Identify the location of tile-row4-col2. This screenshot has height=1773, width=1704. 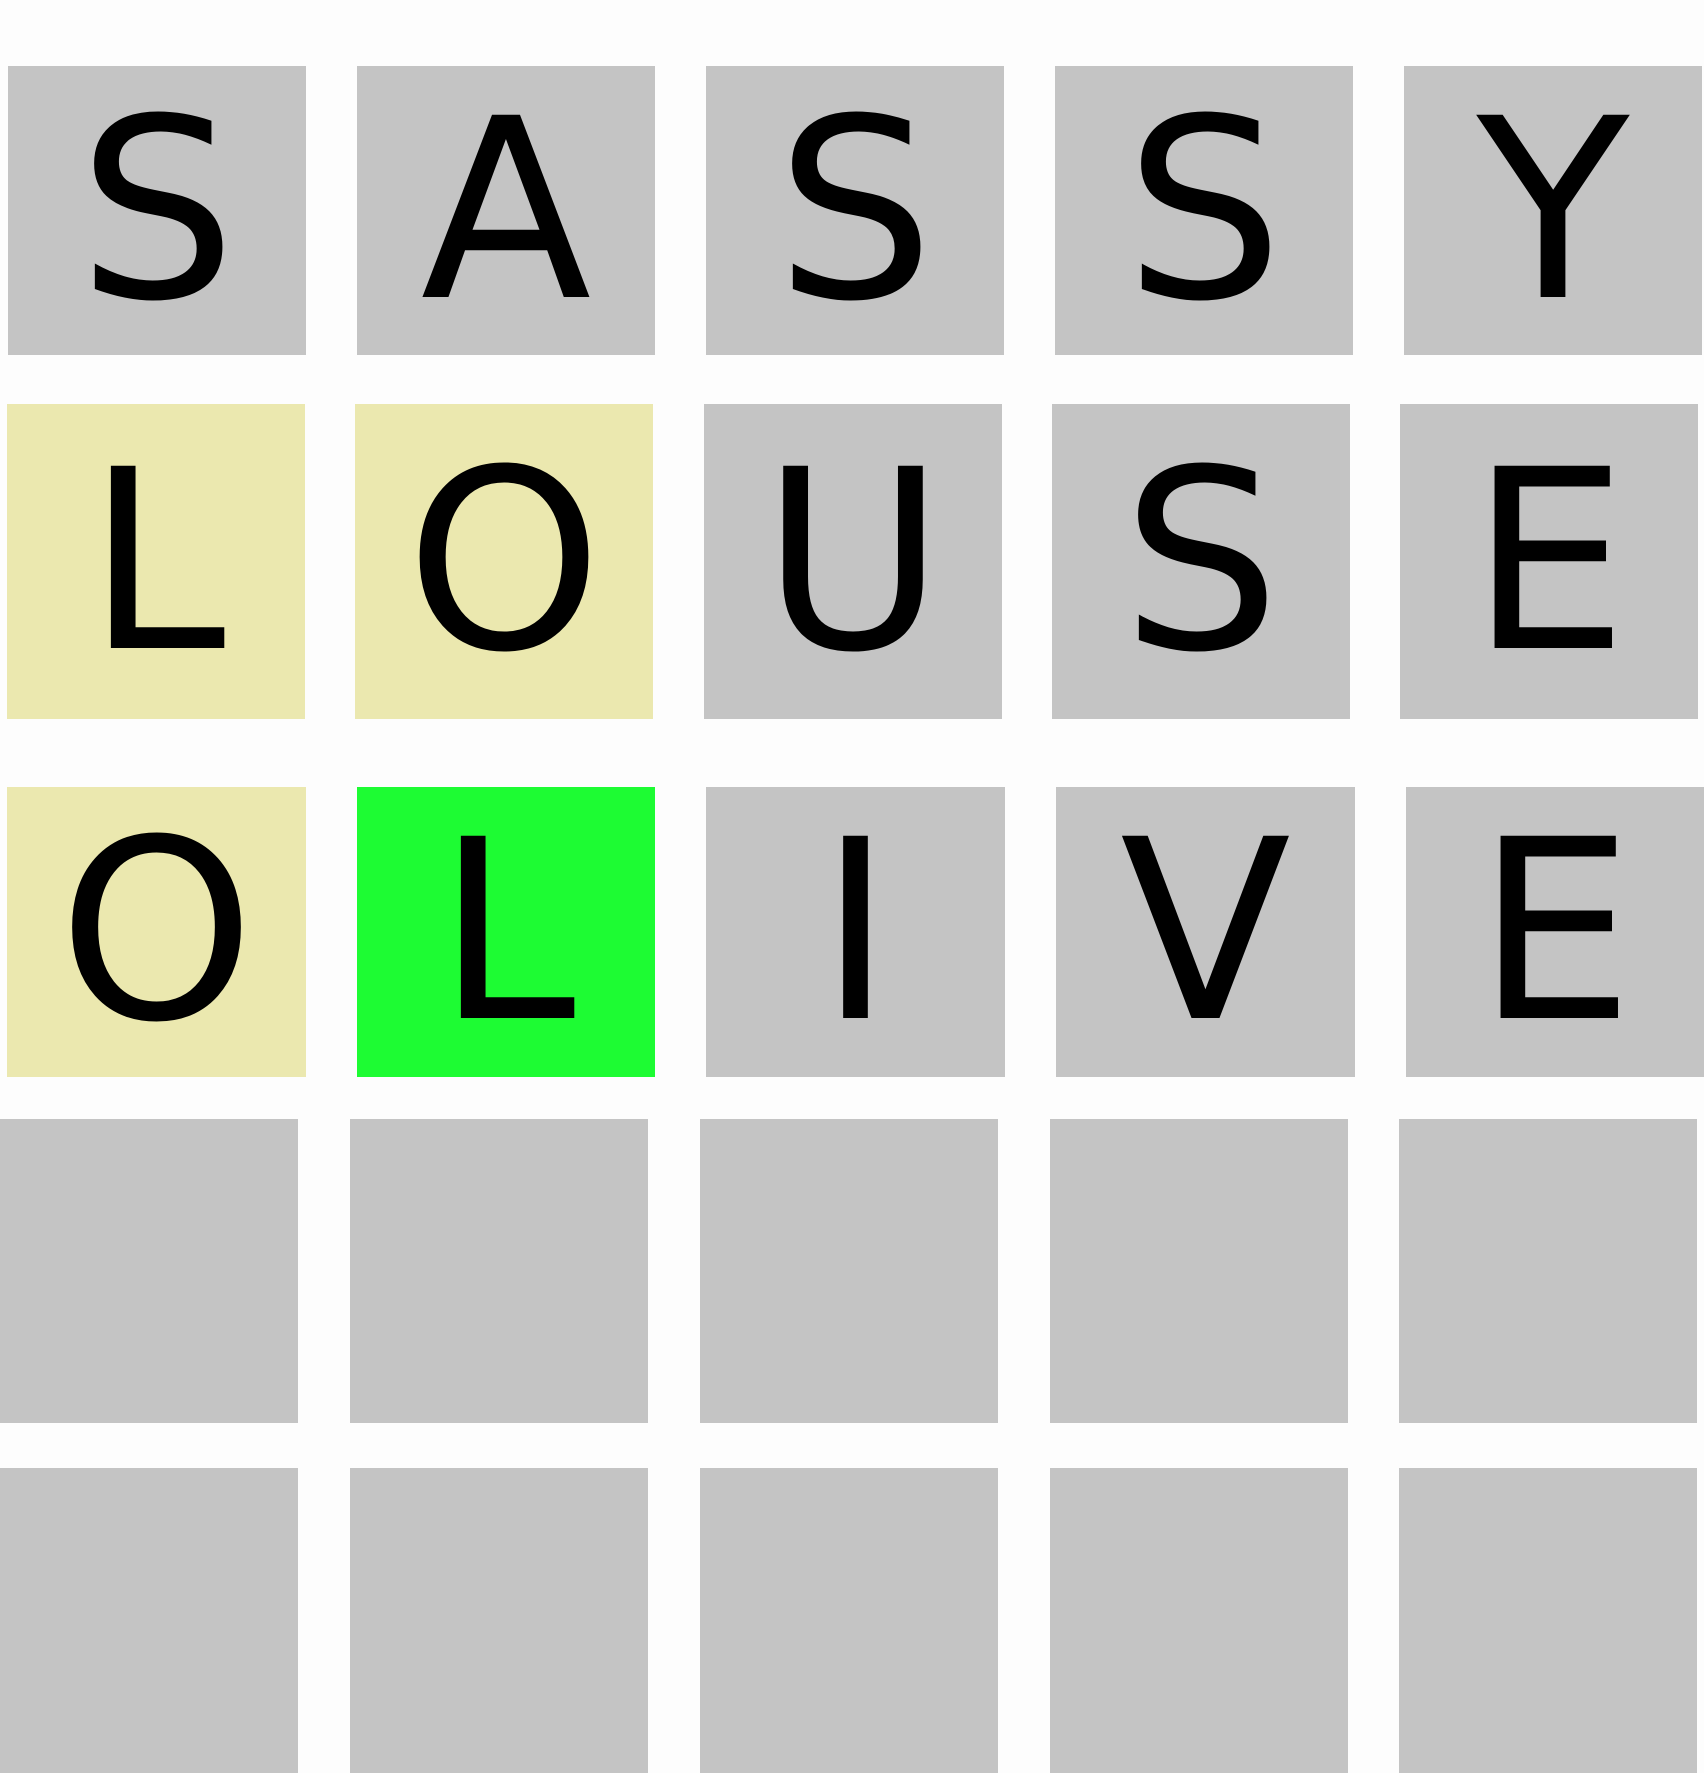
(499, 1271).